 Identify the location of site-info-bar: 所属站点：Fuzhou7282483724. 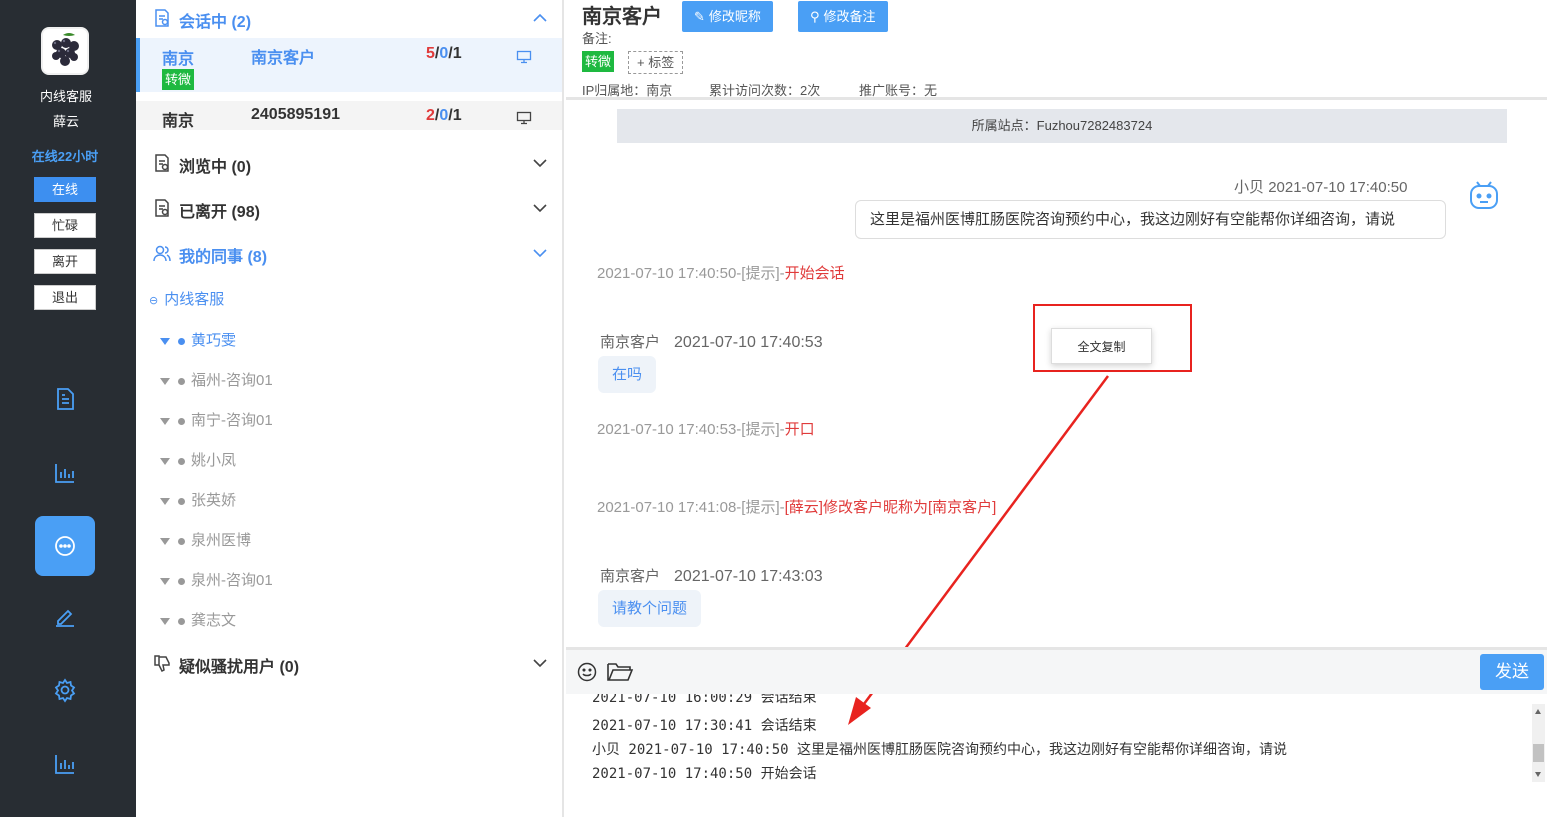
(1062, 126).